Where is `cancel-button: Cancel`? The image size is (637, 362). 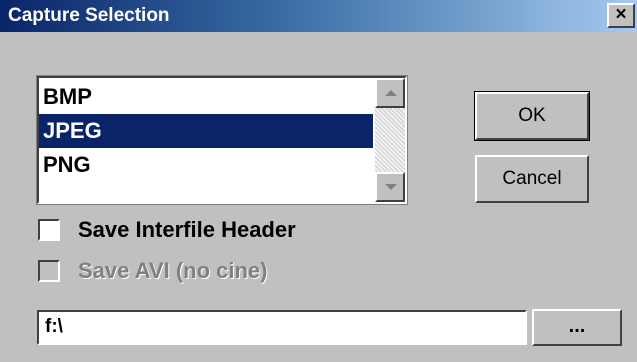 cancel-button: Cancel is located at coordinates (532, 179).